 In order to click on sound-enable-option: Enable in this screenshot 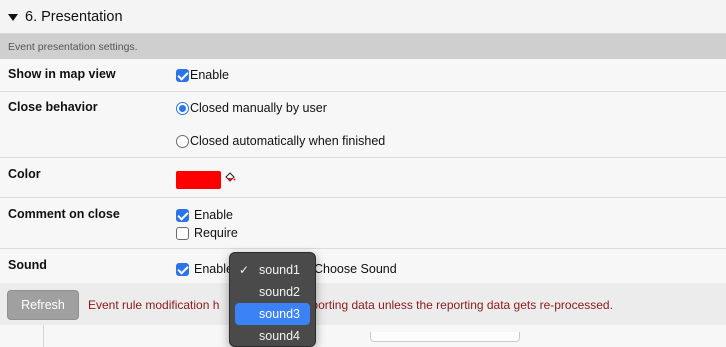, I will do `click(204, 269)`.